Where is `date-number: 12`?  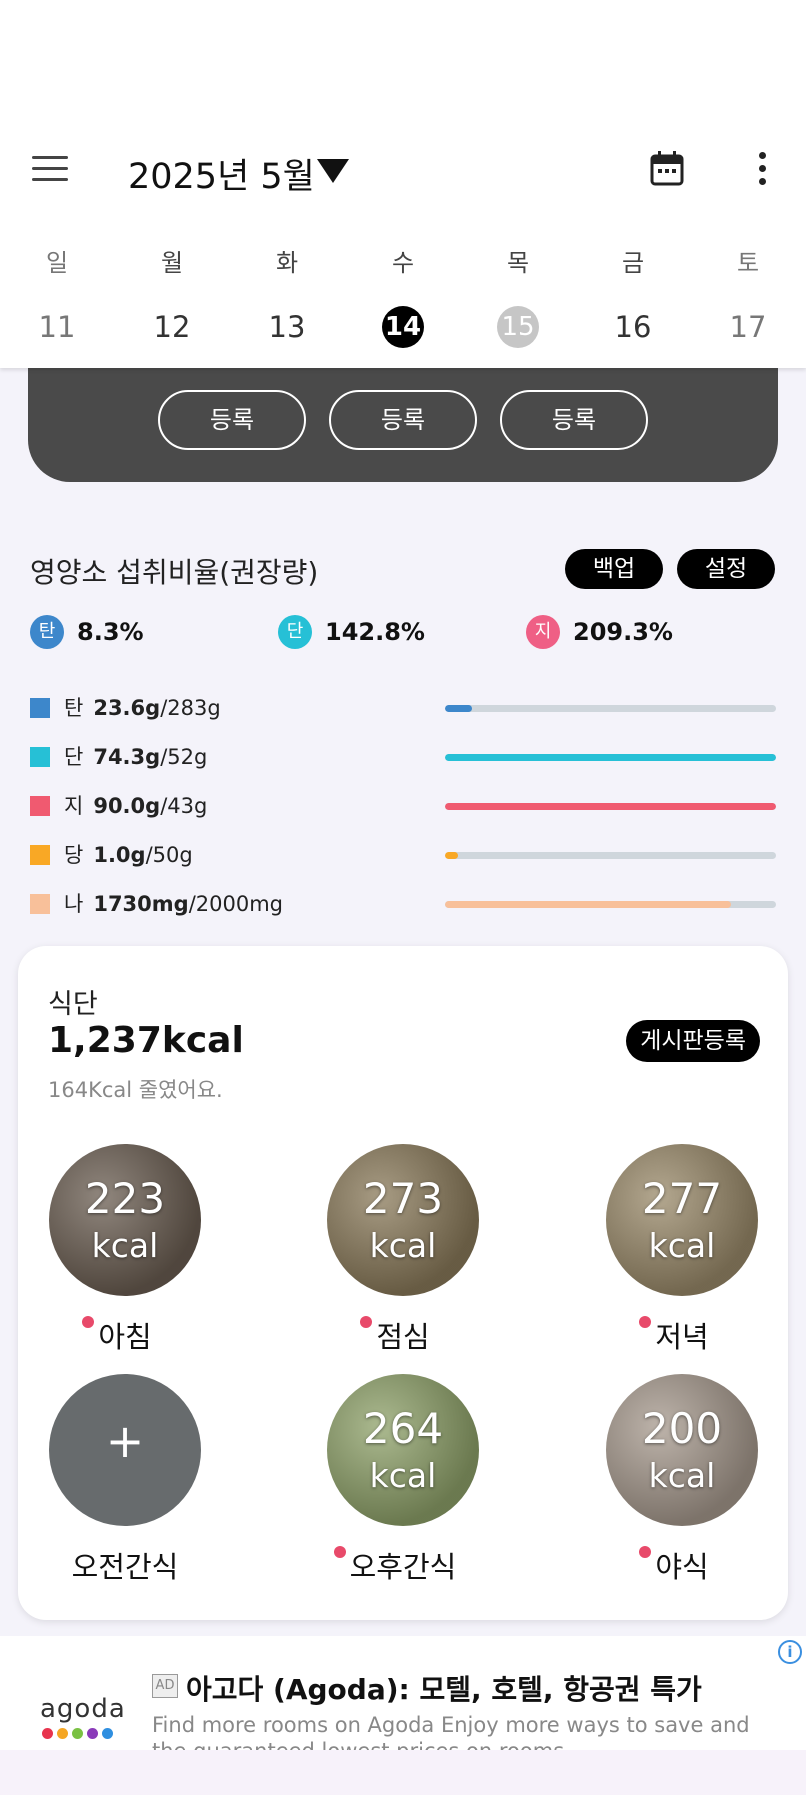 date-number: 12 is located at coordinates (172, 327).